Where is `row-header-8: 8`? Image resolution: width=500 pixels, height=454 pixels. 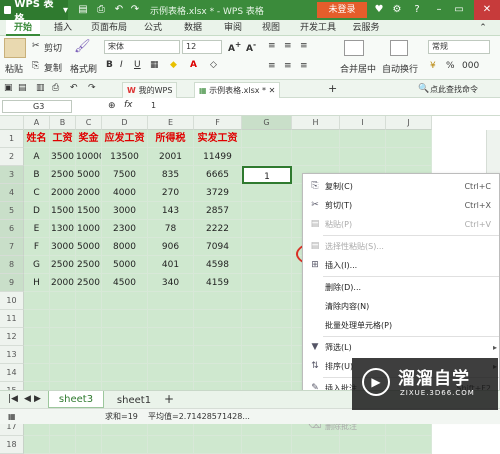 row-header-8: 8 is located at coordinates (12, 265).